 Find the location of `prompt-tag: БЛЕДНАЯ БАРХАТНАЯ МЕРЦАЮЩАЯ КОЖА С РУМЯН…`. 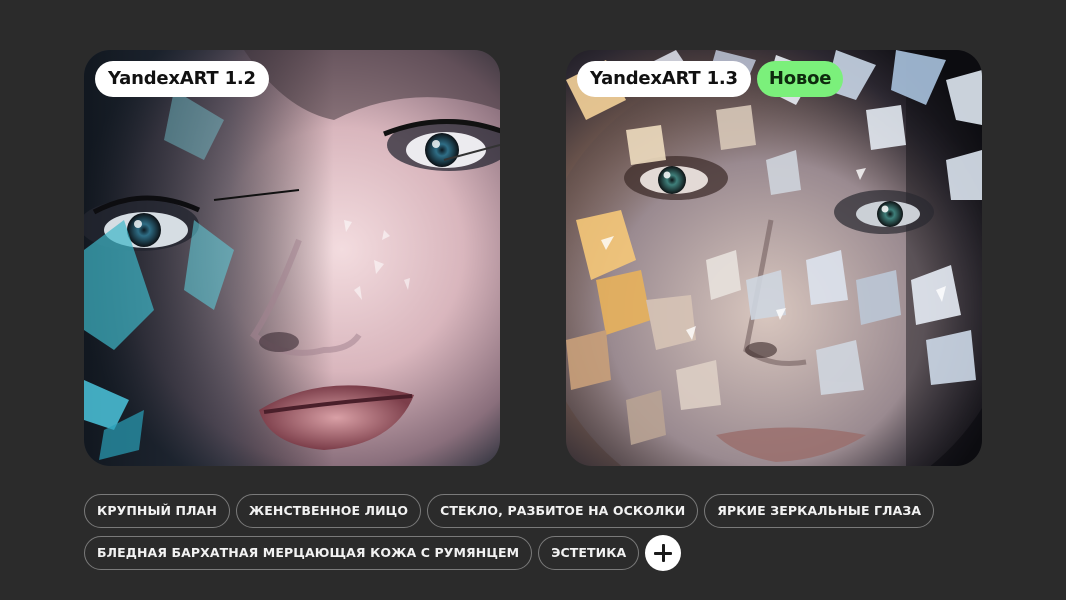

prompt-tag: БЛЕДНАЯ БАРХАТНАЯ МЕРЦАЮЩАЯ КОЖА С РУМЯН… is located at coordinates (308, 553).